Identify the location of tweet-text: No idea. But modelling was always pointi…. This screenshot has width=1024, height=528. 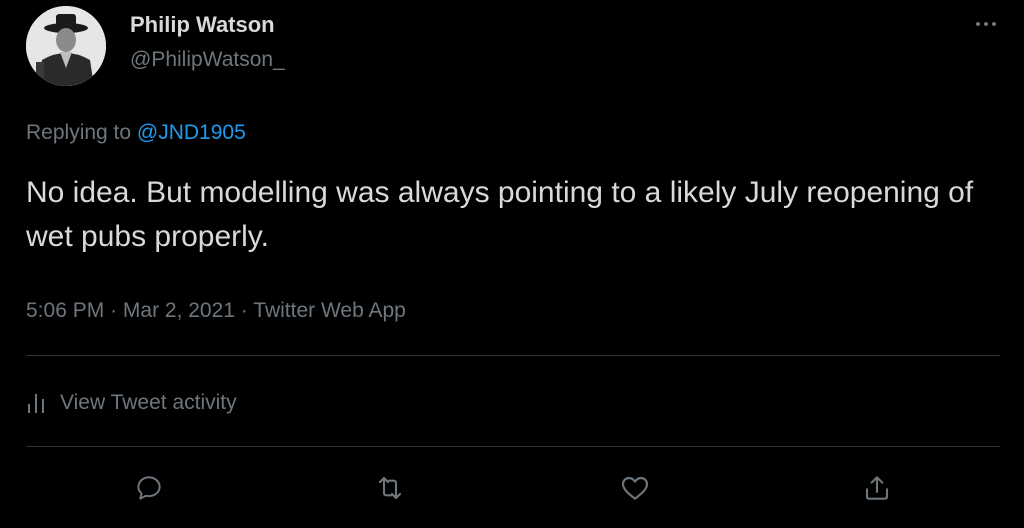
(500, 214).